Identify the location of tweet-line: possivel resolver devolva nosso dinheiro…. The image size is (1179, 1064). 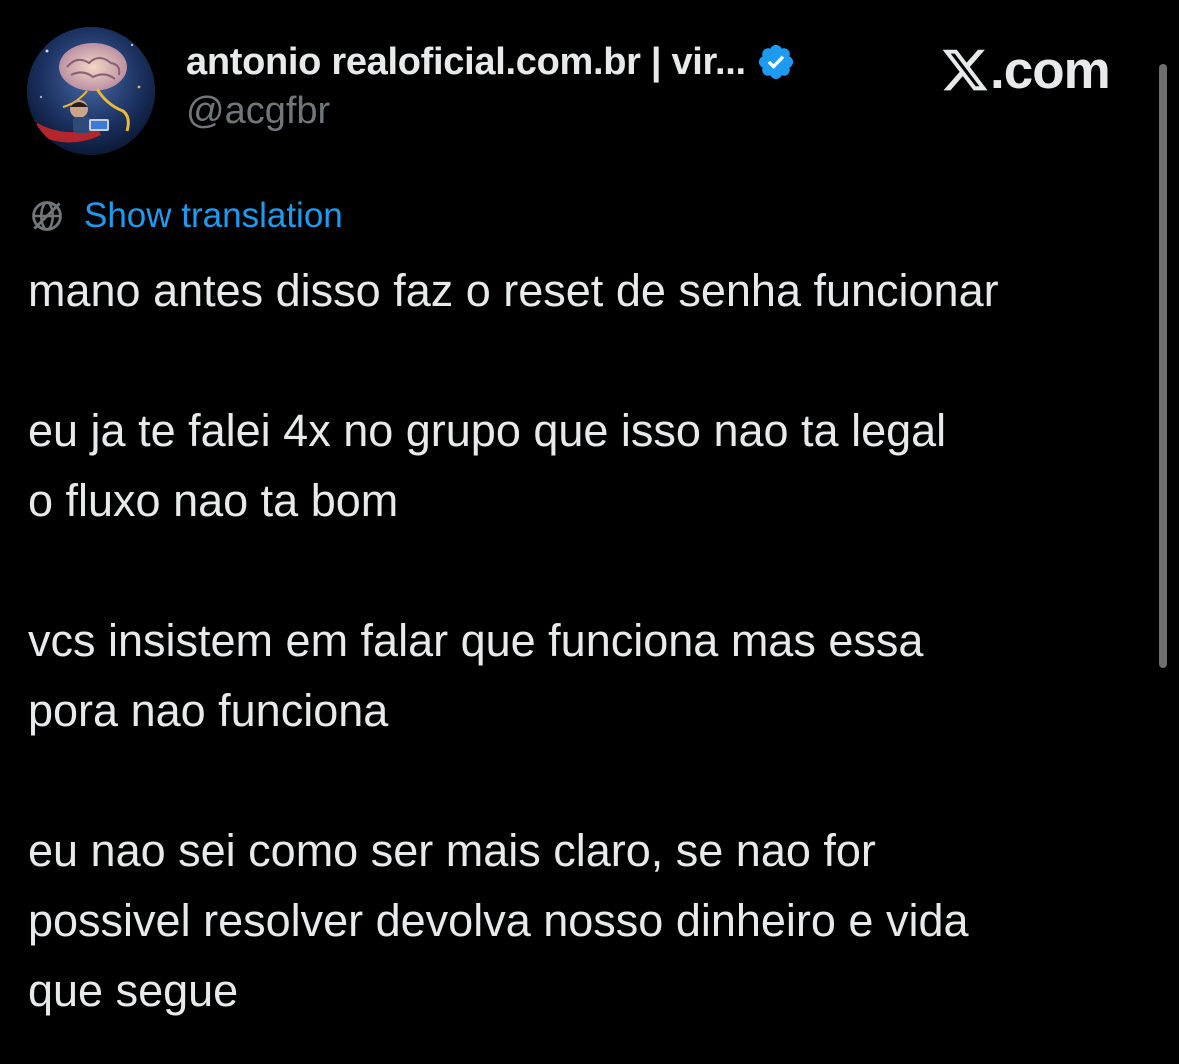
(498, 920).